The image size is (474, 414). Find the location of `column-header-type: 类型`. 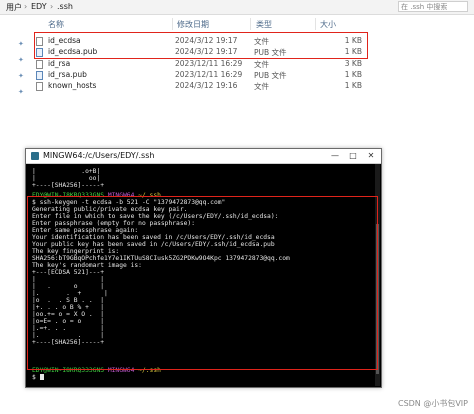

column-header-type: 类型 is located at coordinates (264, 24).